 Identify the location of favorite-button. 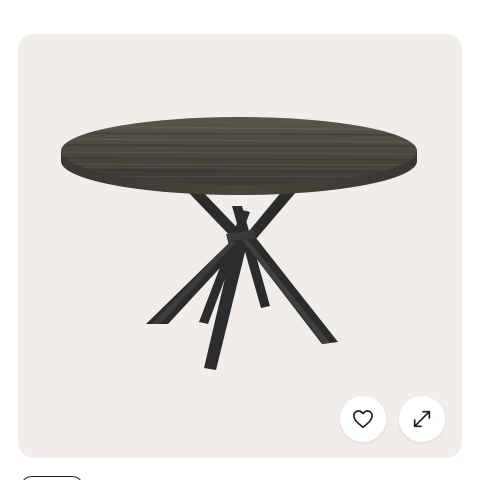
(363, 419).